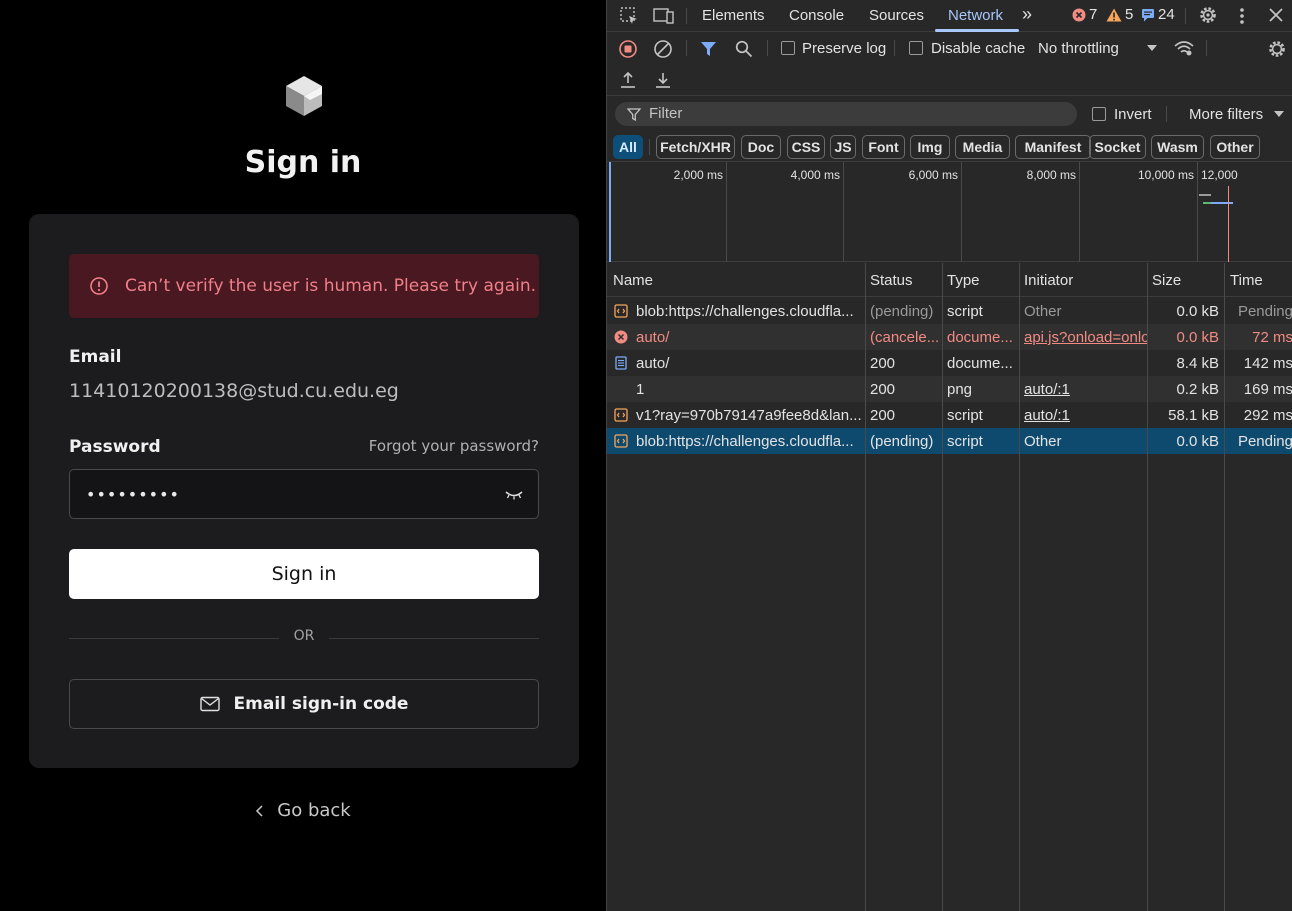  Describe the element at coordinates (1177, 147) in the screenshot. I see `chip-wasm: Wasm` at that location.